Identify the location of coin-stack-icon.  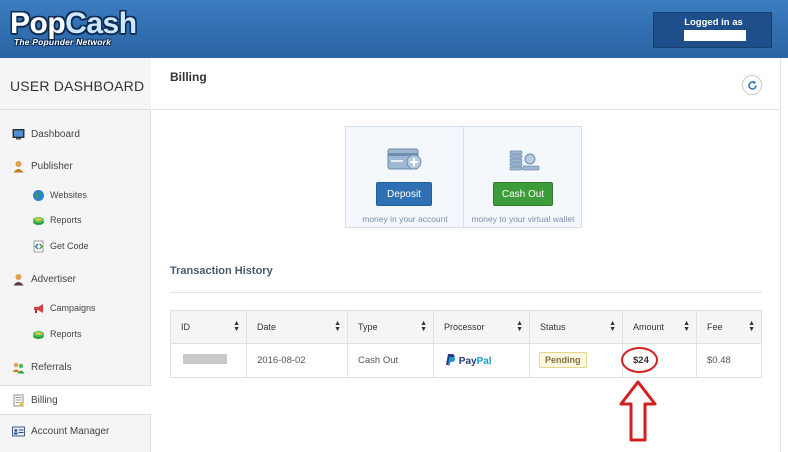
(524, 160).